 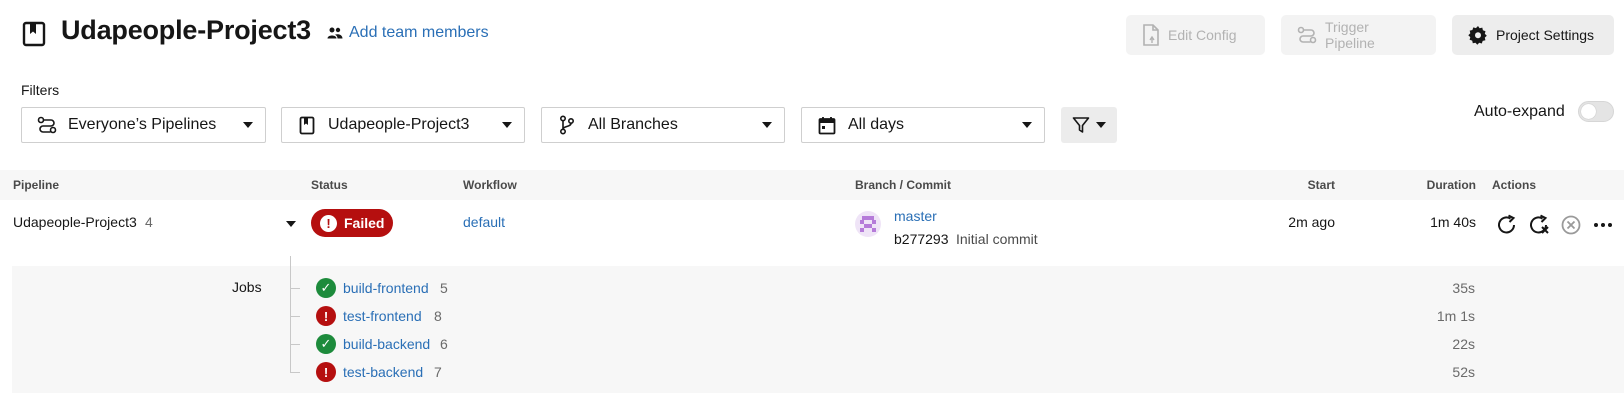 I want to click on cancel-icon, so click(x=1571, y=225).